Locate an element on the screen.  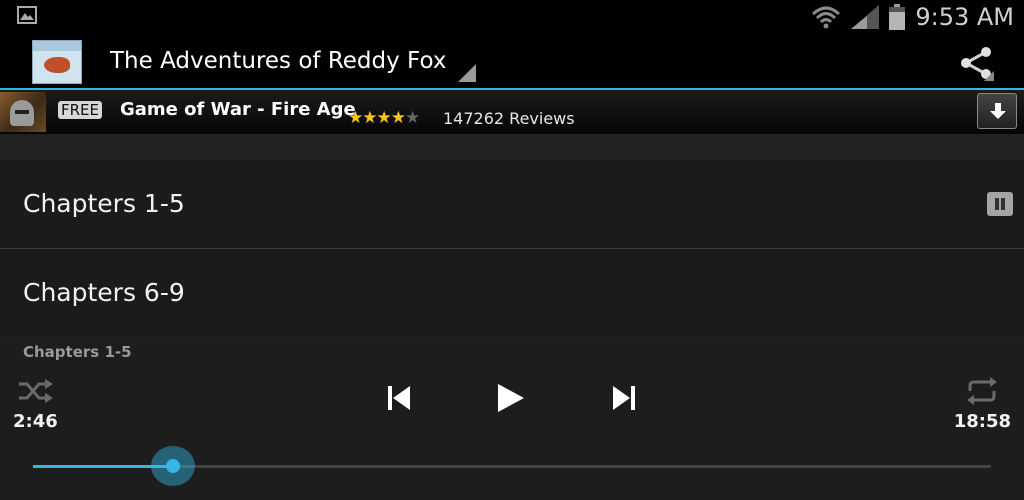
gallery-notification-icon is located at coordinates (27, 15).